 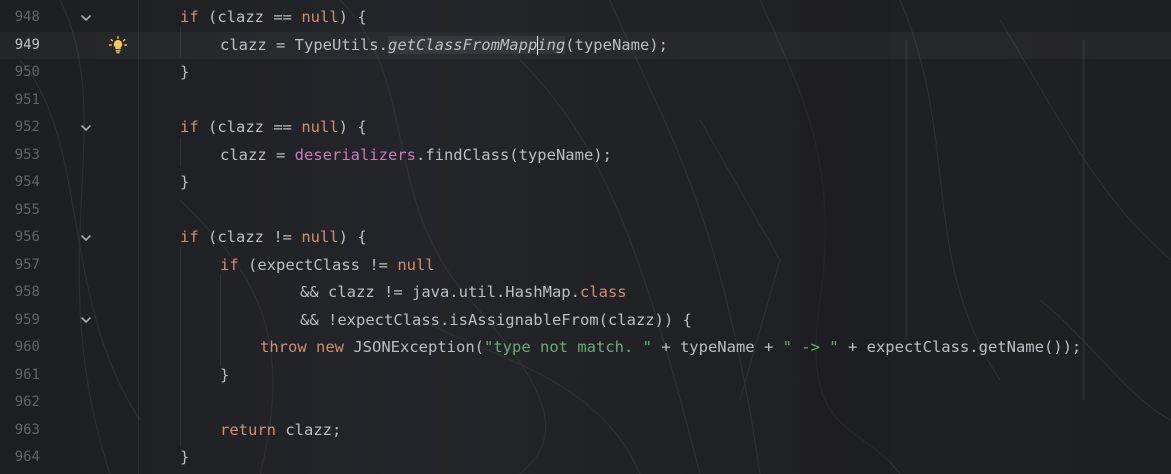 What do you see at coordinates (585, 431) in the screenshot?
I see `code-line: 963 return clazz;` at bounding box center [585, 431].